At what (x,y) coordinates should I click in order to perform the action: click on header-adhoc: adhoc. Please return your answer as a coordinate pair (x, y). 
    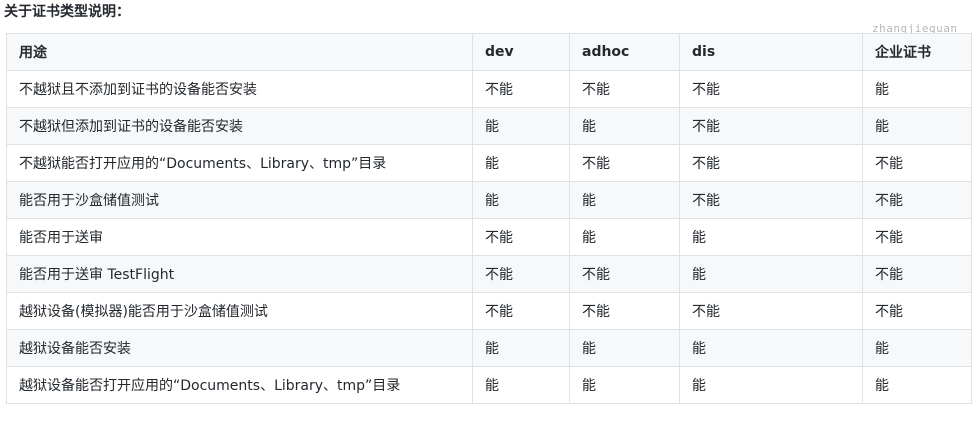
    Looking at the image, I should click on (624, 52).